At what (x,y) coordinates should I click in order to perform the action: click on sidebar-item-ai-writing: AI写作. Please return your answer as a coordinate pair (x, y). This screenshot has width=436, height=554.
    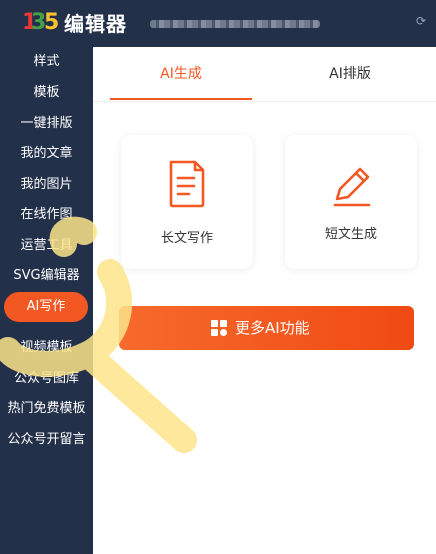
    Looking at the image, I should click on (46, 307).